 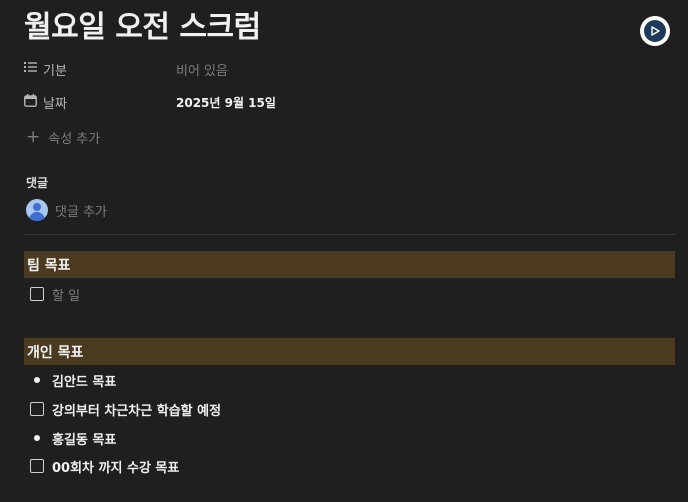 I want to click on property-value: 비어 있음, so click(x=202, y=69).